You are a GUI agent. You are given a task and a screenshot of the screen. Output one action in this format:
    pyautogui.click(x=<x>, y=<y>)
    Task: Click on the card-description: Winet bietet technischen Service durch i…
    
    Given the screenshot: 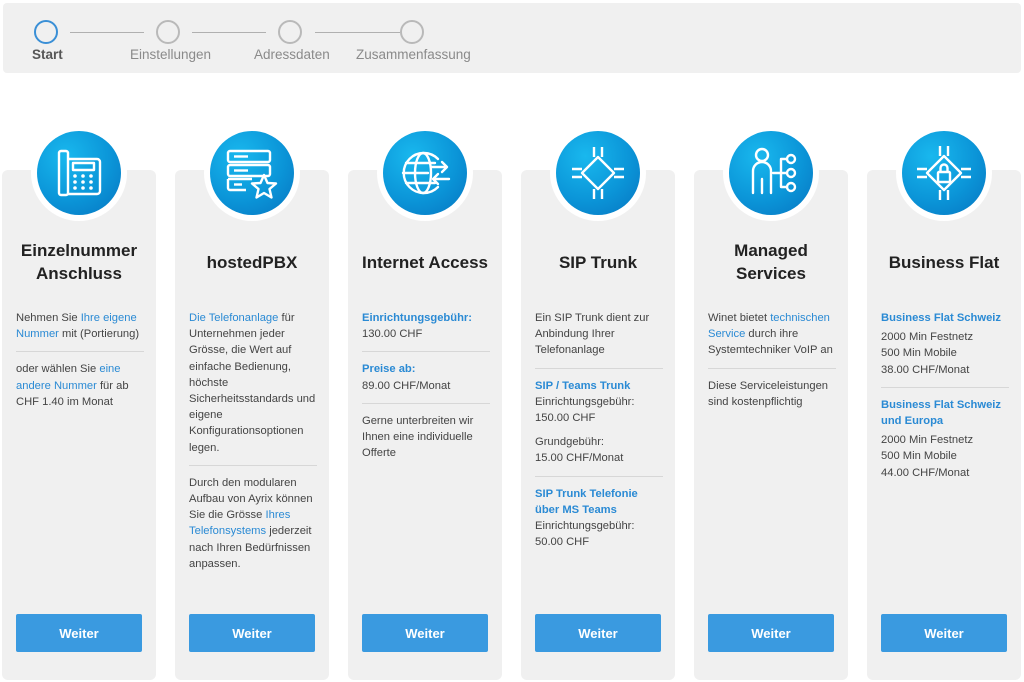 What is the action you would take?
    pyautogui.click(x=772, y=360)
    